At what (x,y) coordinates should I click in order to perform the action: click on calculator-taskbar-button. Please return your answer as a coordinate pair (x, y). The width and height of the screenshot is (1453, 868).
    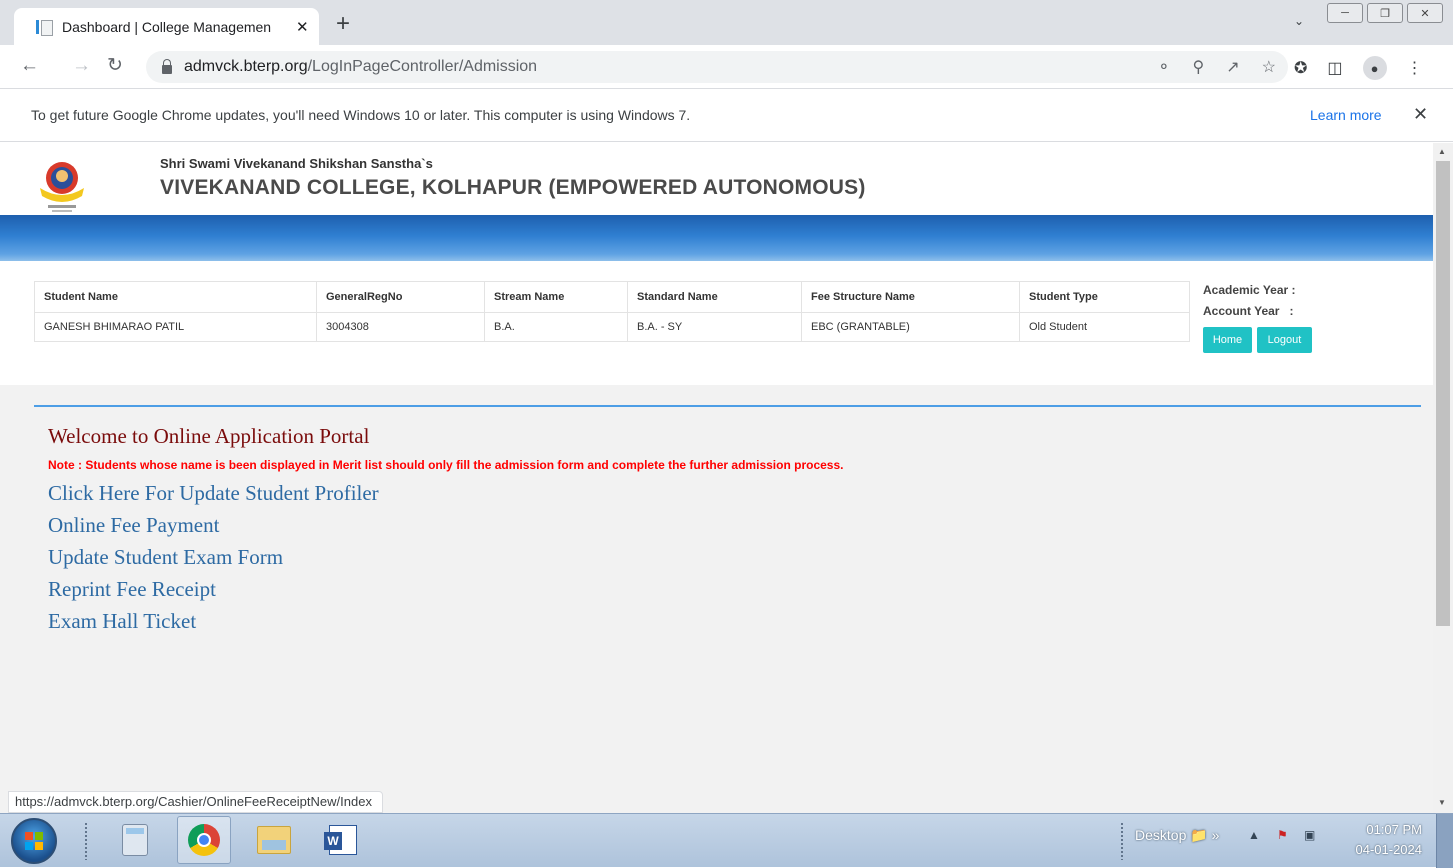
    Looking at the image, I should click on (135, 840).